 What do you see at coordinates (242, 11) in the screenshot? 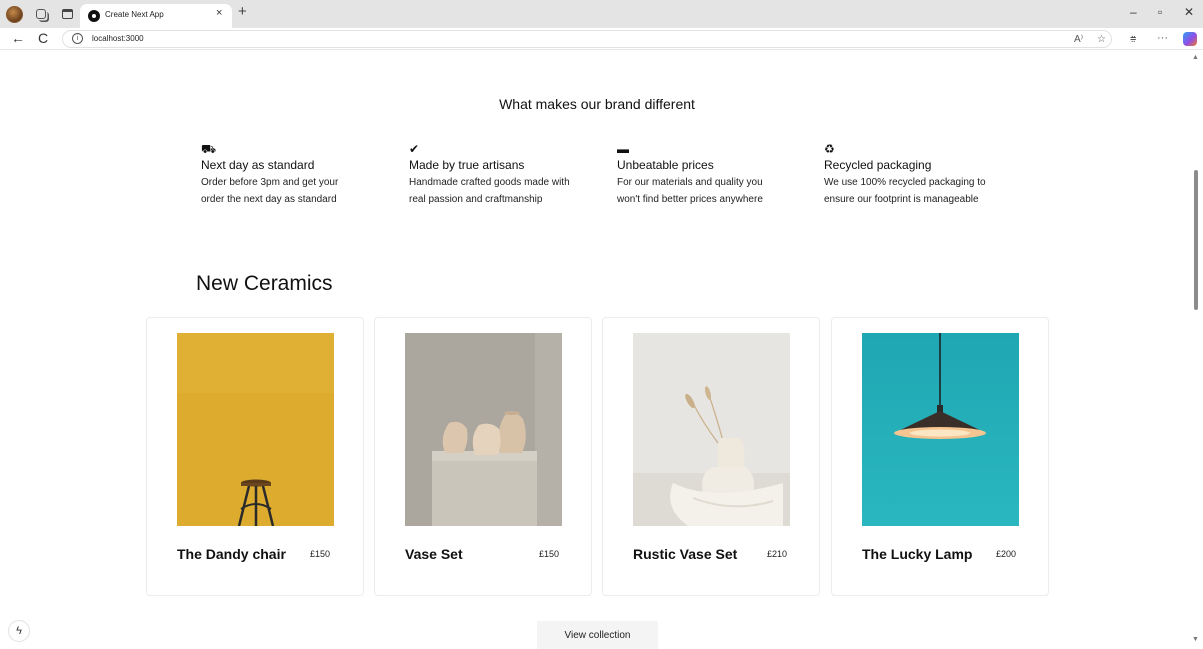
I see `new-tab-icon: +` at bounding box center [242, 11].